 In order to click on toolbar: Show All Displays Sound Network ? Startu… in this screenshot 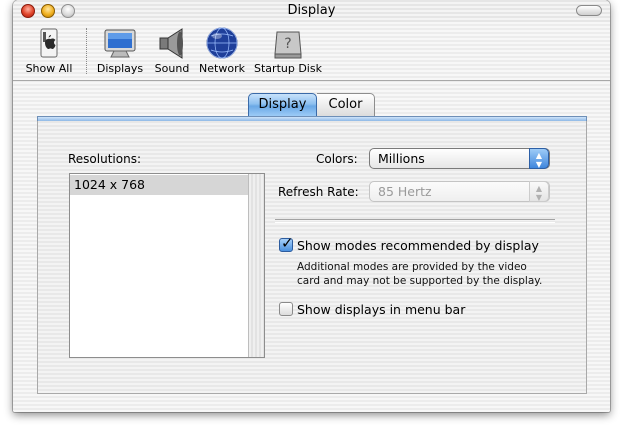, I will do `click(311, 51)`.